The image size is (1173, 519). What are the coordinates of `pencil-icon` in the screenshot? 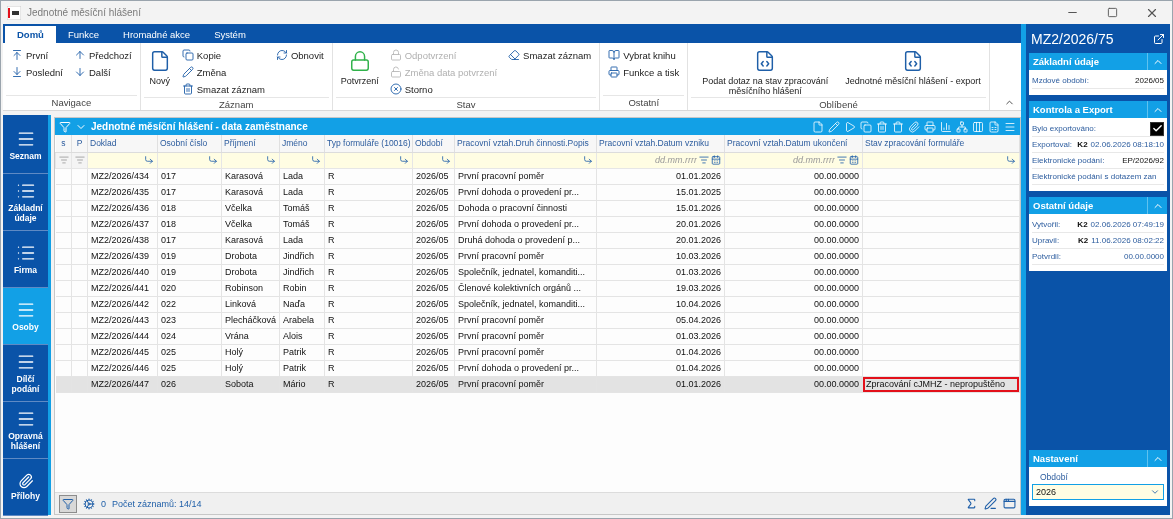 It's located at (990, 503).